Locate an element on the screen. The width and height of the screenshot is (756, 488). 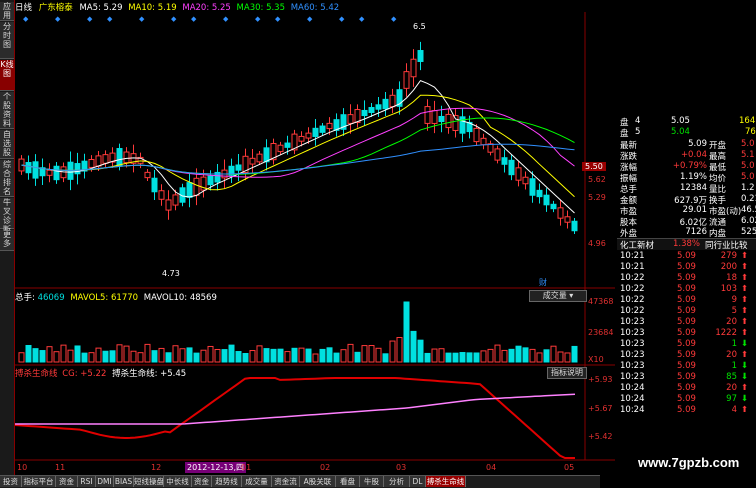
left-tab-4: 自选股 is located at coordinates (7, 144).